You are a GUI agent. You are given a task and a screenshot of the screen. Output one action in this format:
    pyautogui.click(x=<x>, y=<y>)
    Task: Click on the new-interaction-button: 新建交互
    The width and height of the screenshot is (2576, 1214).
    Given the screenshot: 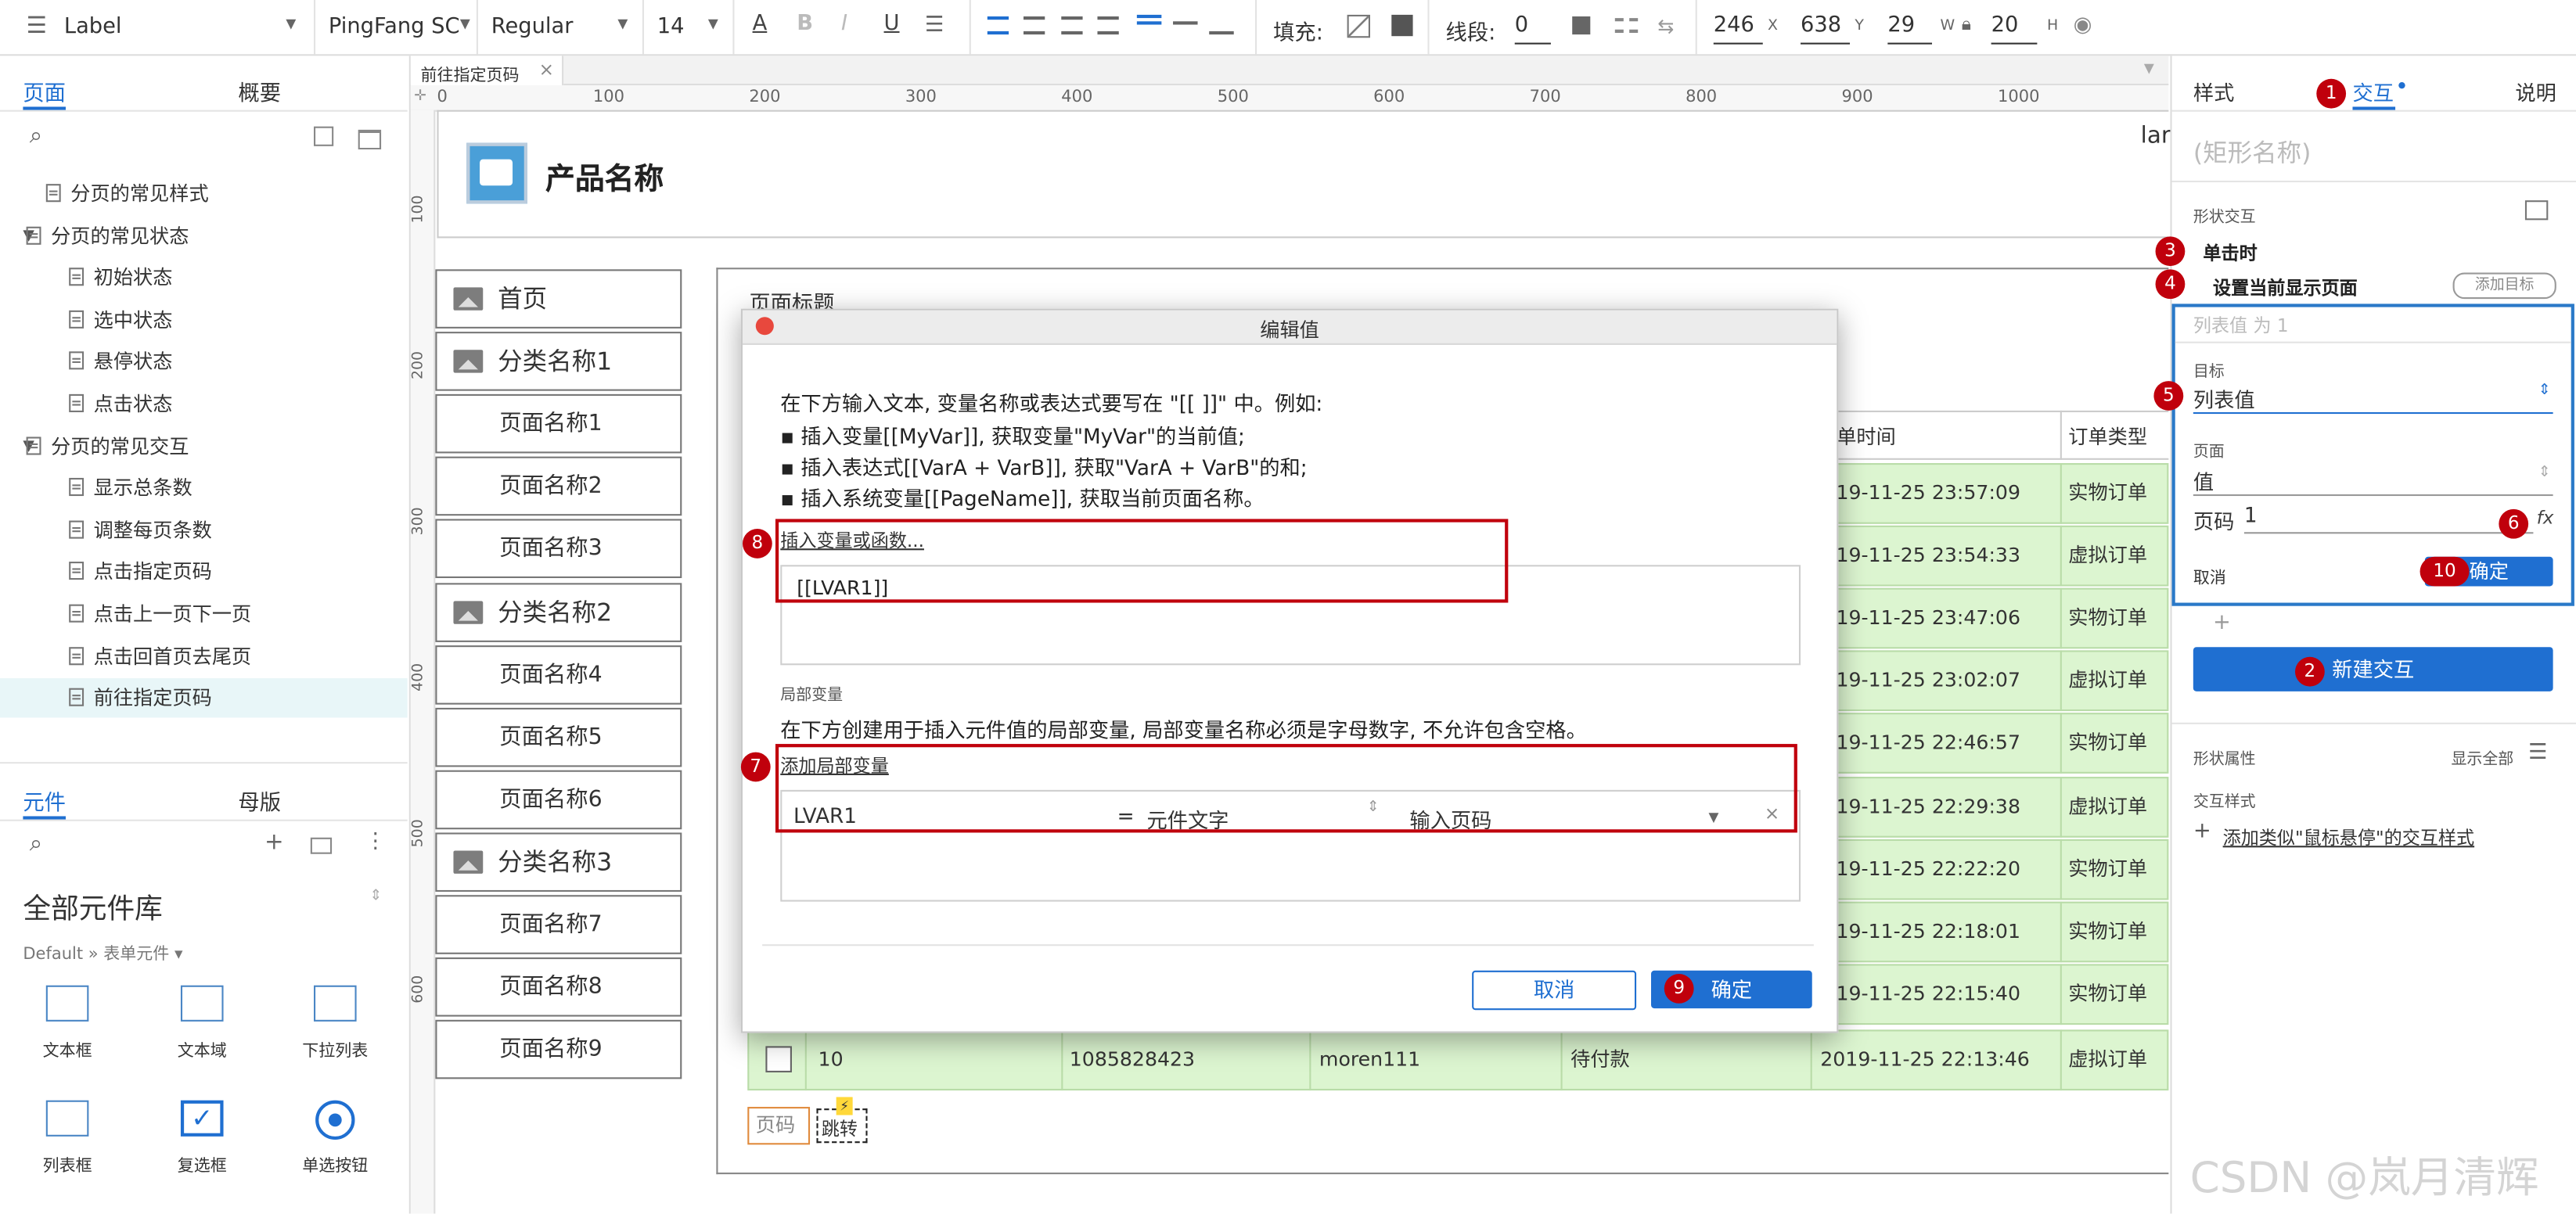 What is the action you would take?
    pyautogui.click(x=2373, y=669)
    